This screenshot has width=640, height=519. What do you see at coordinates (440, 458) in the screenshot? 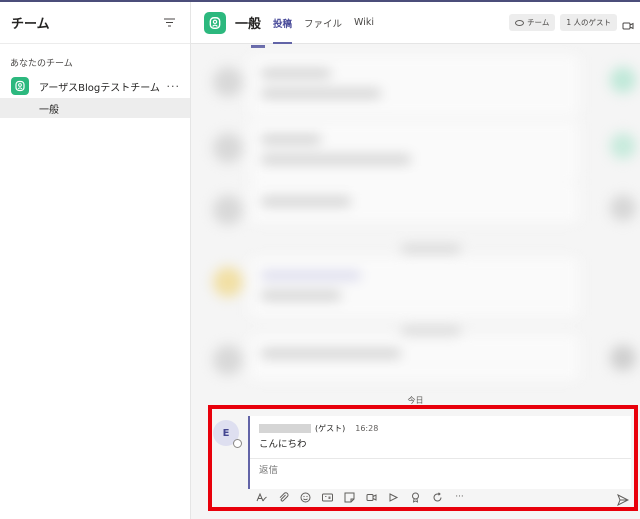
I see `reply-divider` at bounding box center [440, 458].